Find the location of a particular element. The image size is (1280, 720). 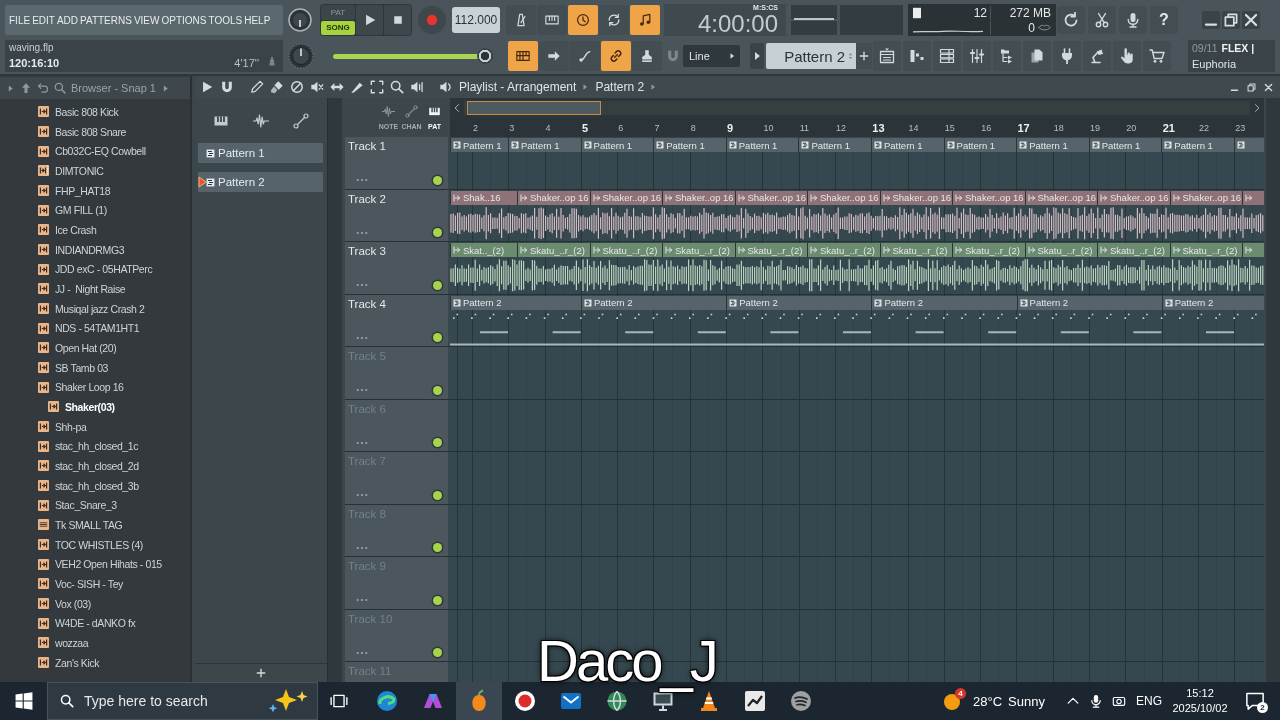

browser-item: Vox (03) is located at coordinates (95, 603).